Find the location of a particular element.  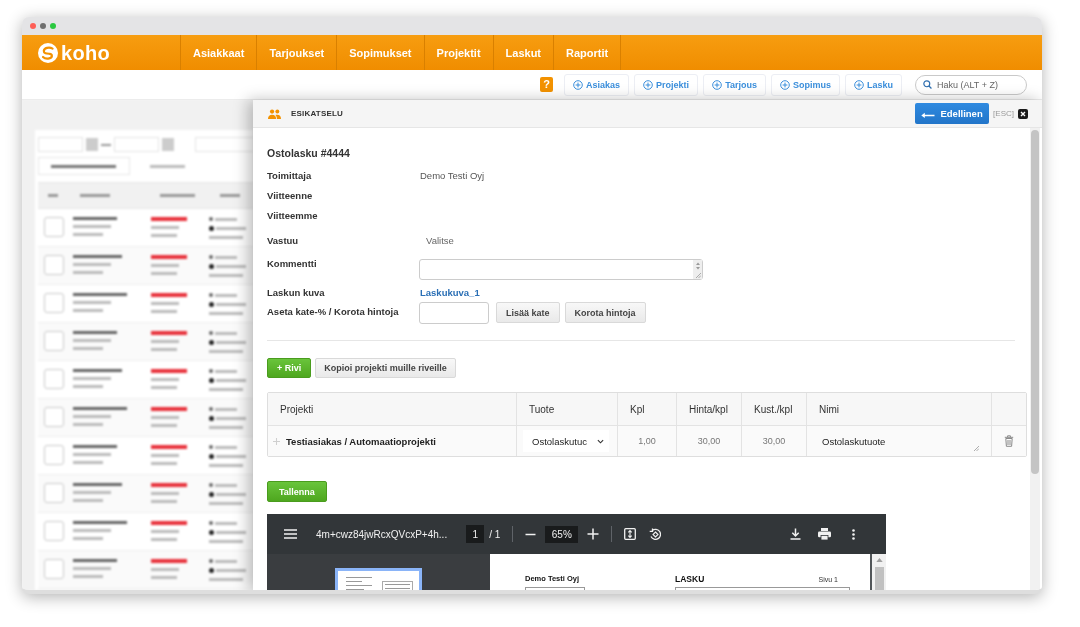

field-value: Demo Testi Oyj is located at coordinates (452, 175).